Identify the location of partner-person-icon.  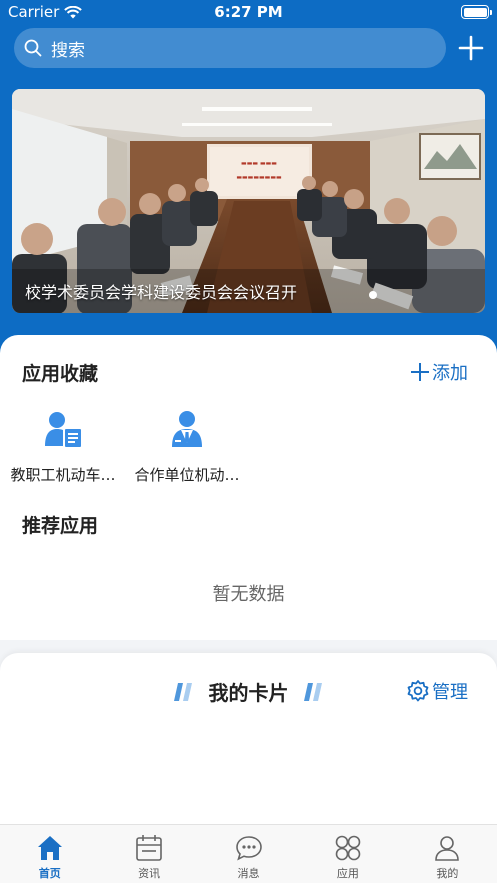
(187, 429).